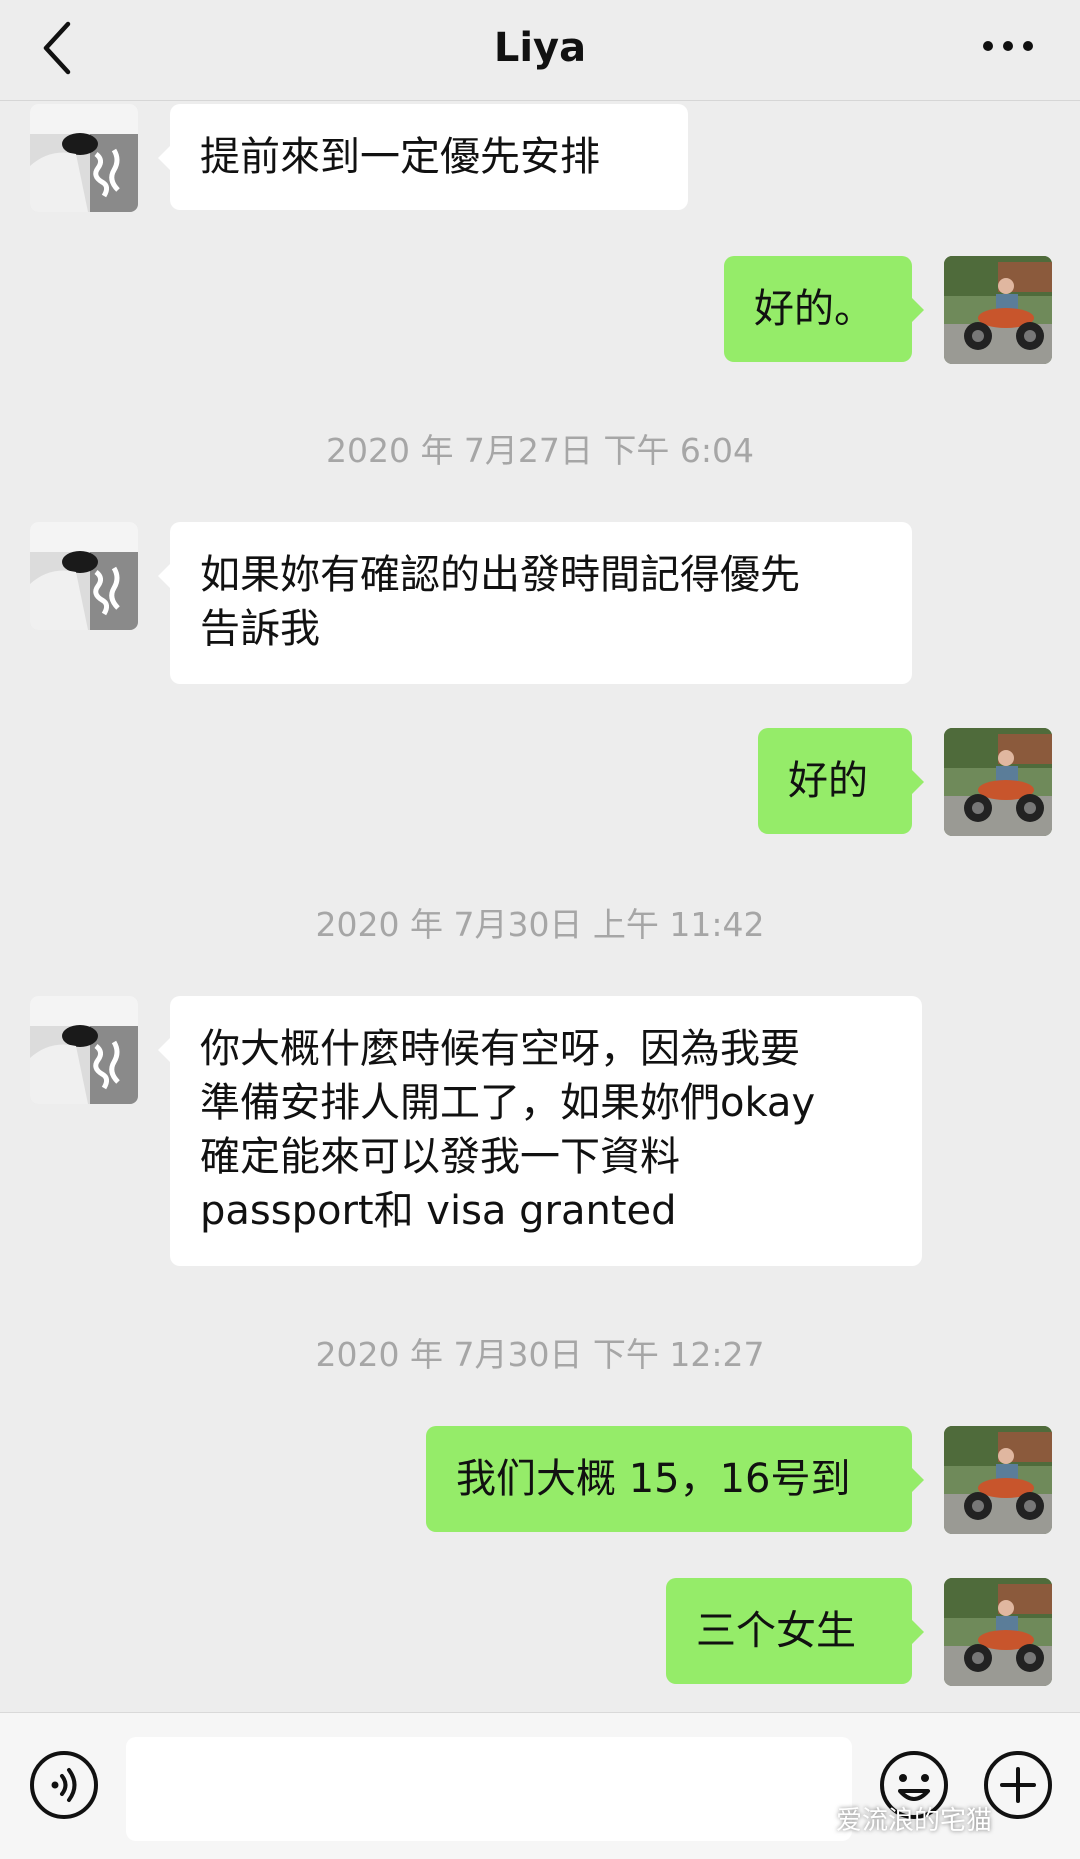 The height and width of the screenshot is (1859, 1080). I want to click on more-actions-button, so click(1018, 1785).